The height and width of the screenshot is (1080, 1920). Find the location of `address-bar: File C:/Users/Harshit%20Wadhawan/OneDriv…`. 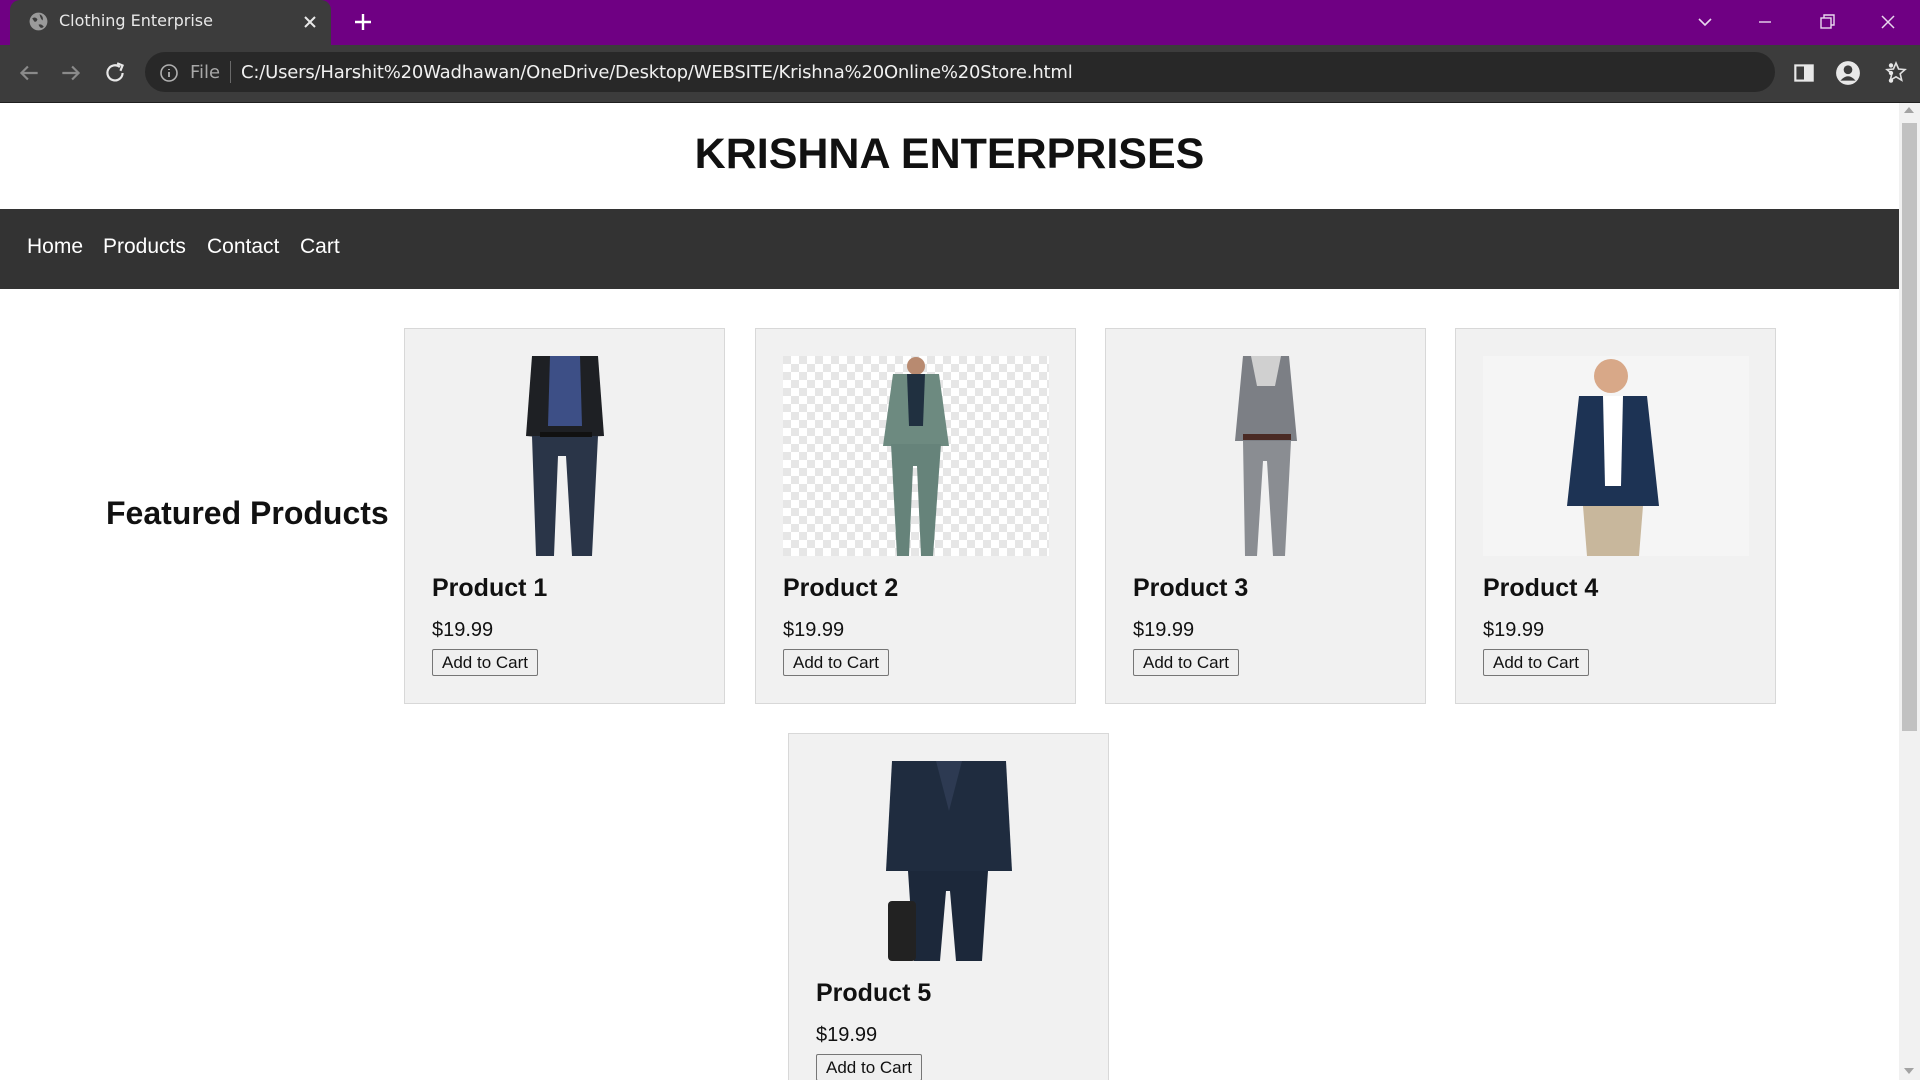

address-bar: File C:/Users/Harshit%20Wadhawan/OneDriv… is located at coordinates (1026, 72).